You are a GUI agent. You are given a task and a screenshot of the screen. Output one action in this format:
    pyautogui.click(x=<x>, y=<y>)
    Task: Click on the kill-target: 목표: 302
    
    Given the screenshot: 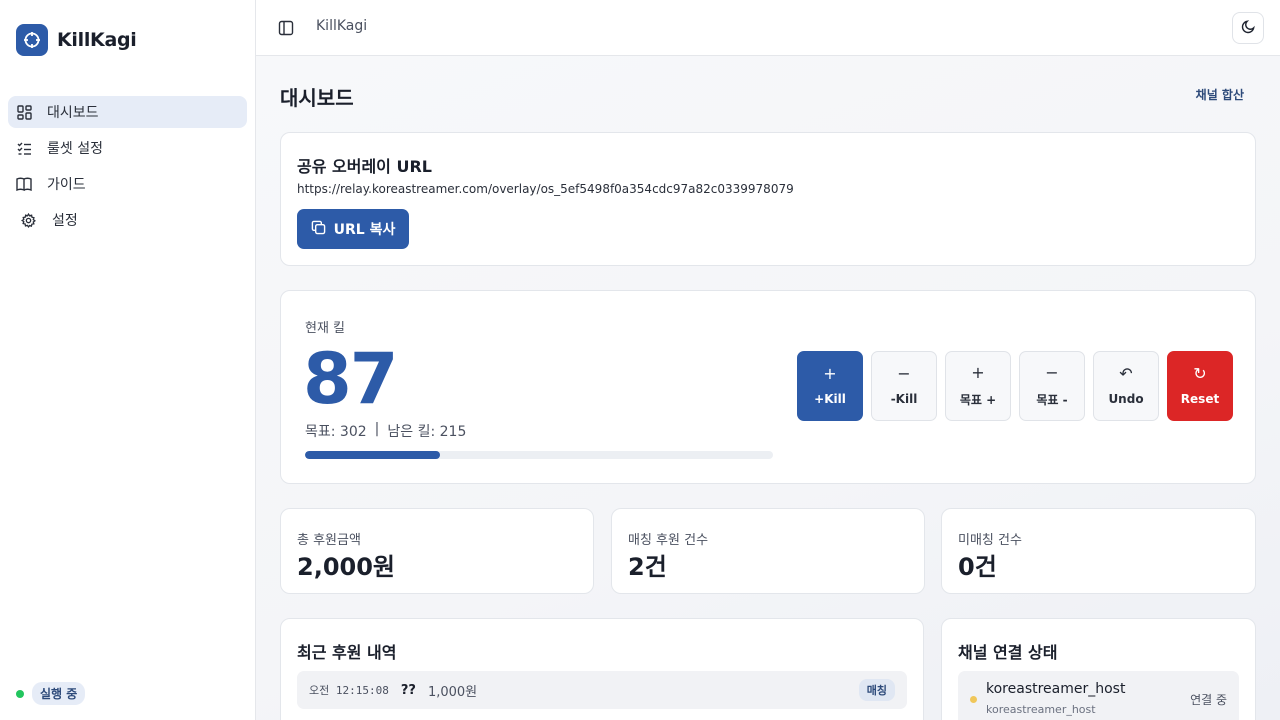 What is the action you would take?
    pyautogui.click(x=336, y=432)
    